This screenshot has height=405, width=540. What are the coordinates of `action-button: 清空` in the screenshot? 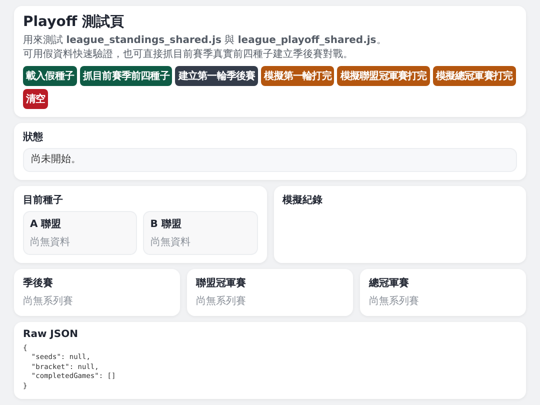 It's located at (35, 99).